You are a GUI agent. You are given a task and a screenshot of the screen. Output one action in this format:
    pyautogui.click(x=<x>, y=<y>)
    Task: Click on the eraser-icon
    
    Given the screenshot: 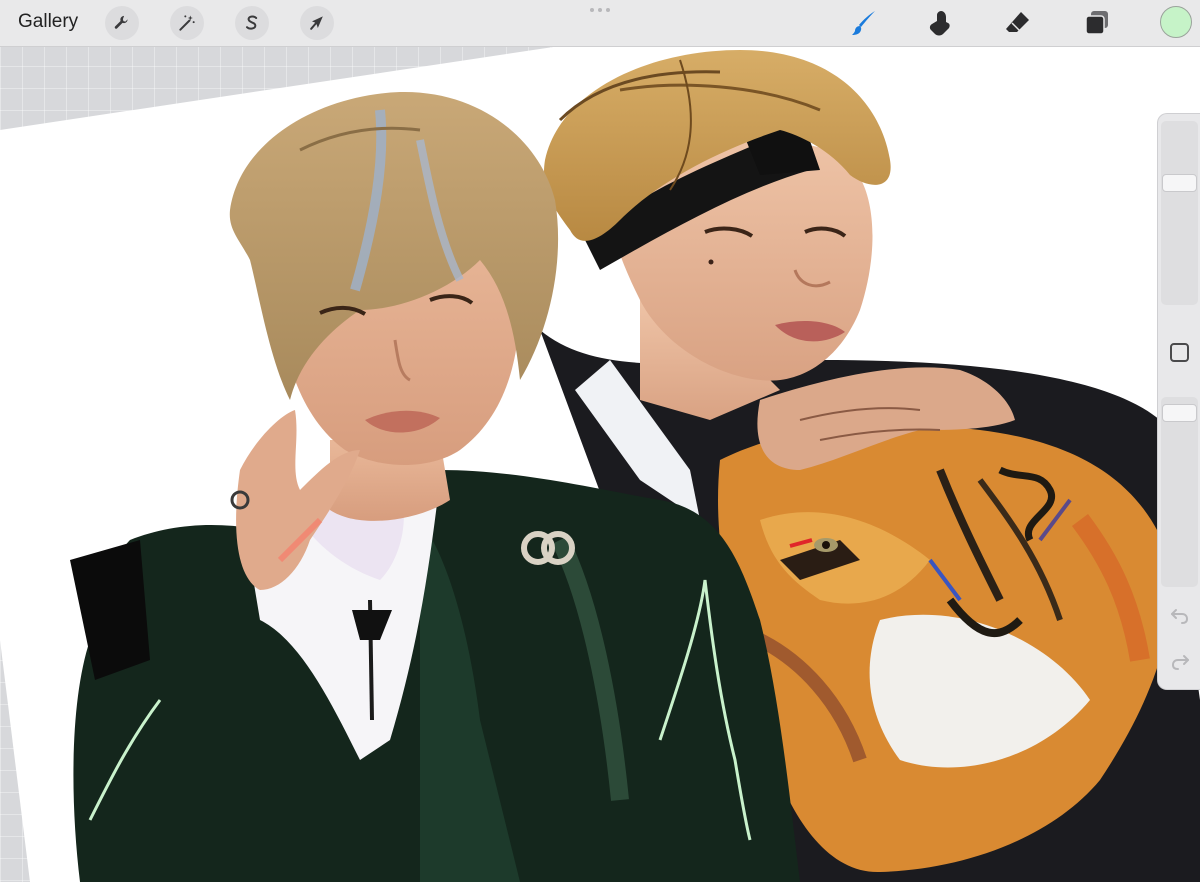 What is the action you would take?
    pyautogui.click(x=1017, y=22)
    